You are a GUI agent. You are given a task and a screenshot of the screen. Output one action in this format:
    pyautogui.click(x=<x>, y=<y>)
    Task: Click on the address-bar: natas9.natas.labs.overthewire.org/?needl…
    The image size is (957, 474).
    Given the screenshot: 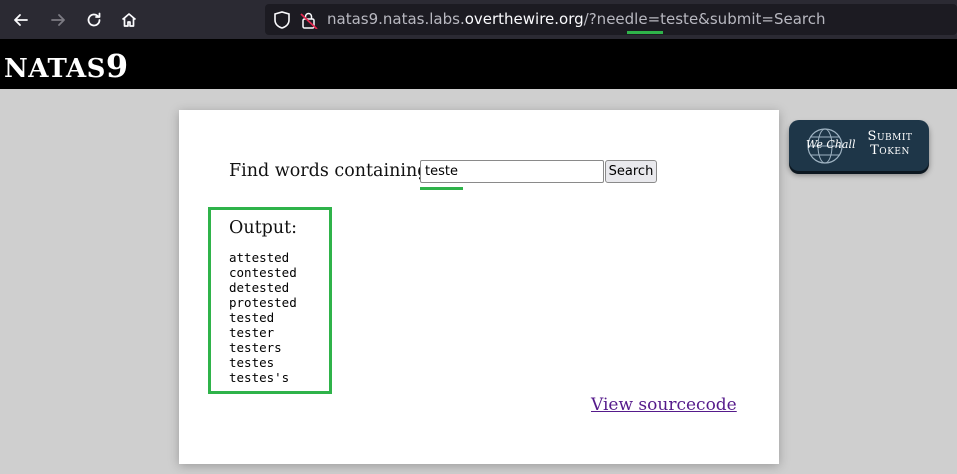 What is the action you would take?
    pyautogui.click(x=611, y=19)
    